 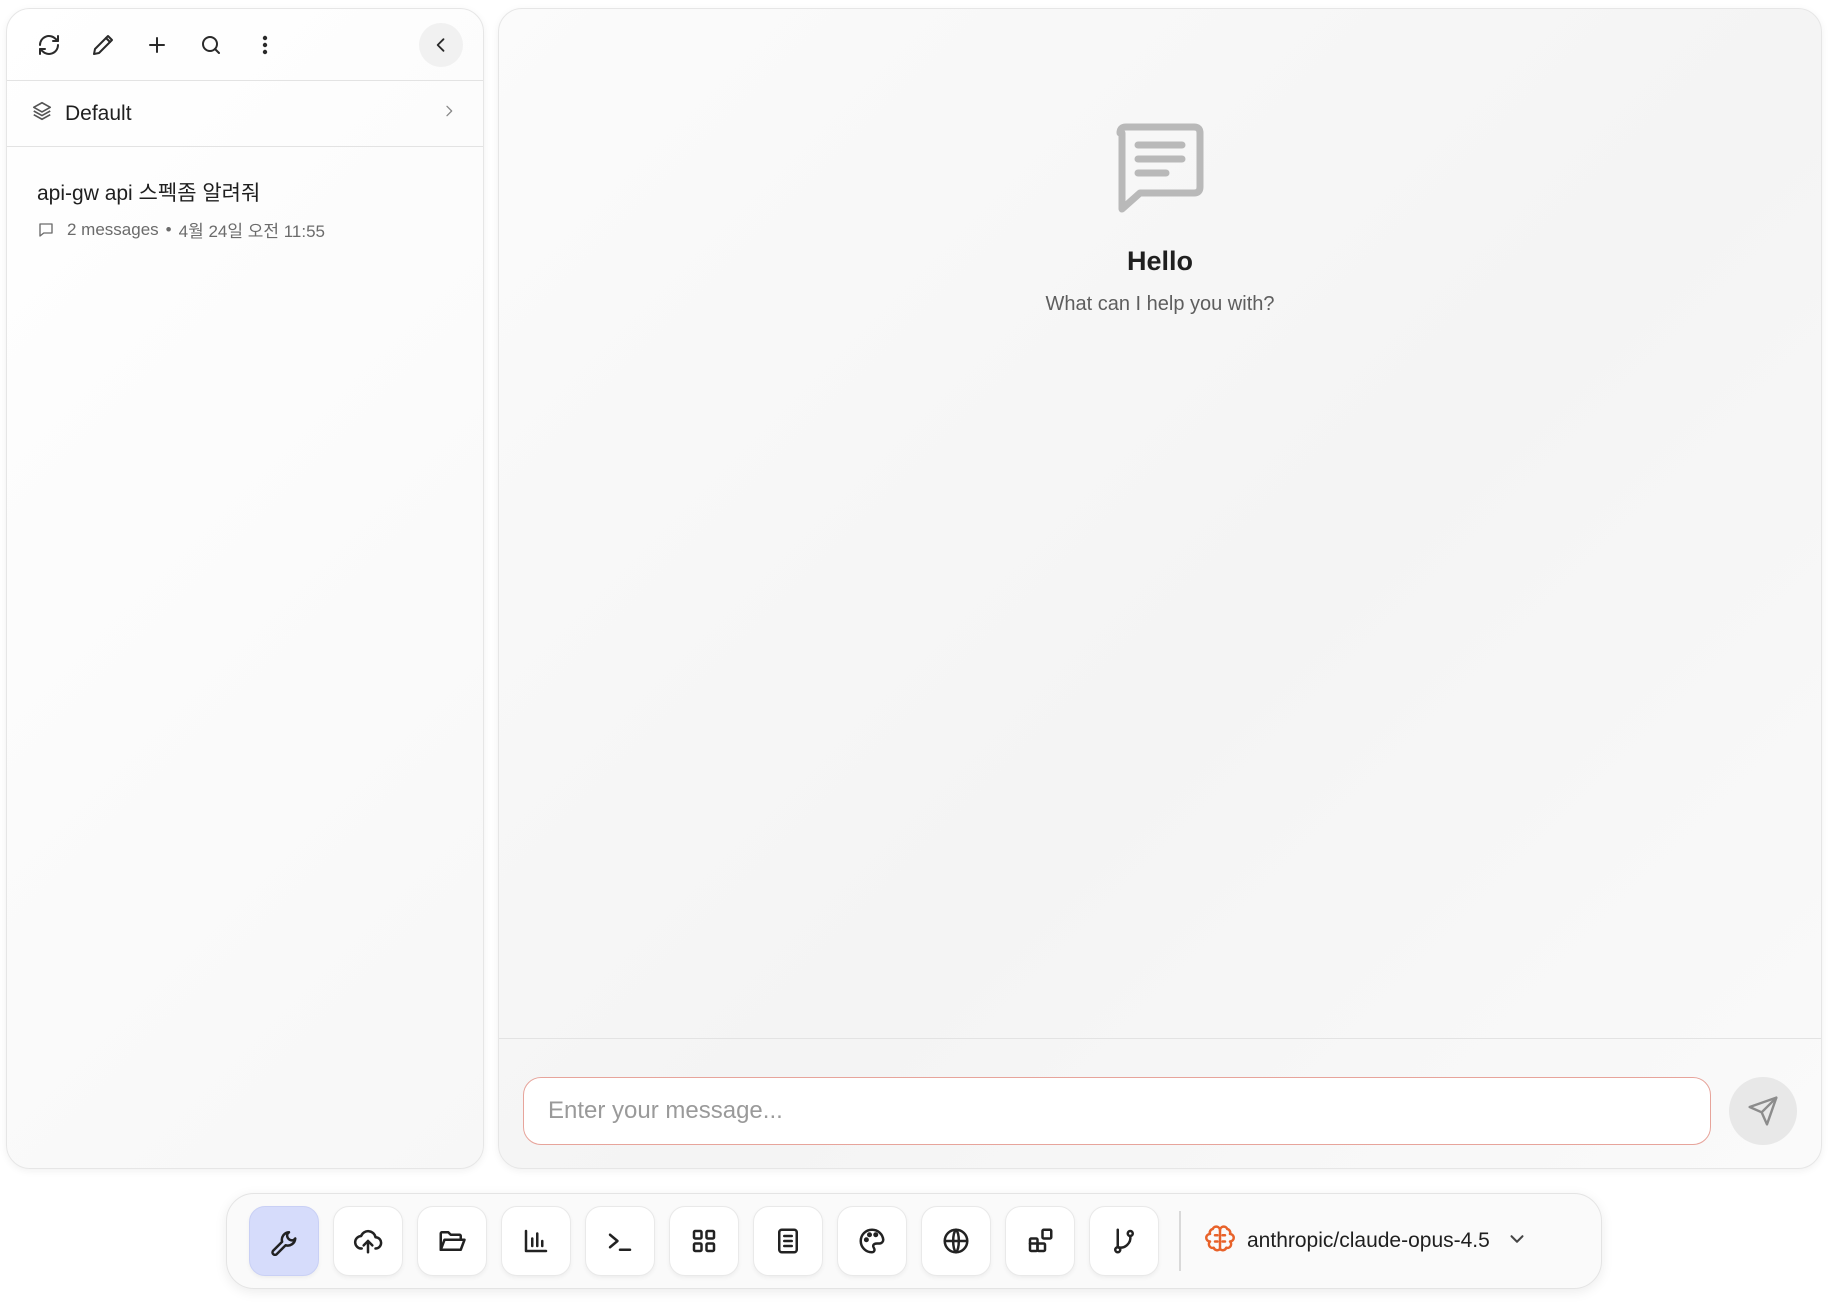 I want to click on palette-icon, so click(x=872, y=1241).